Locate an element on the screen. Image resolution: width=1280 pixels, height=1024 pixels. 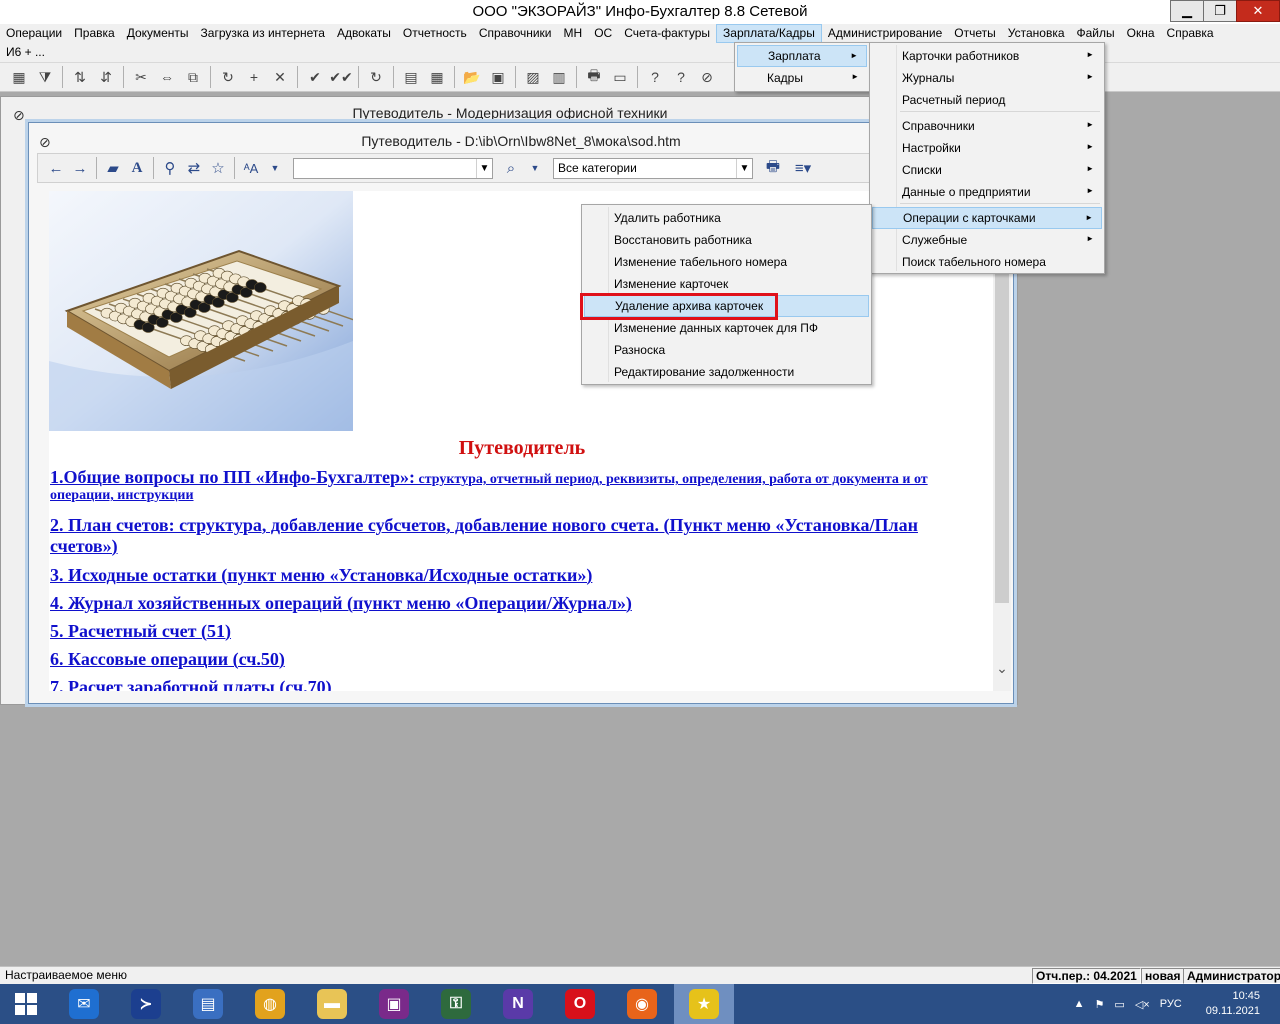
compass-icon: ⊘ is located at coordinates (707, 77).